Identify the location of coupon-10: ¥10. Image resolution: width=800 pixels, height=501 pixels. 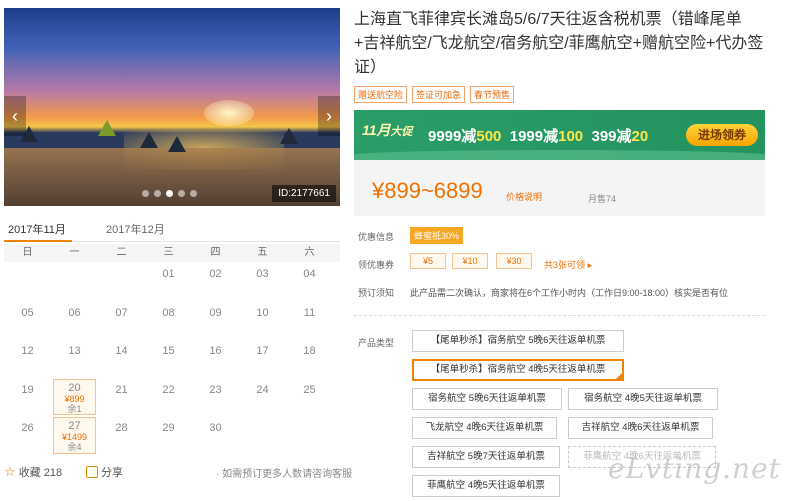
(470, 261).